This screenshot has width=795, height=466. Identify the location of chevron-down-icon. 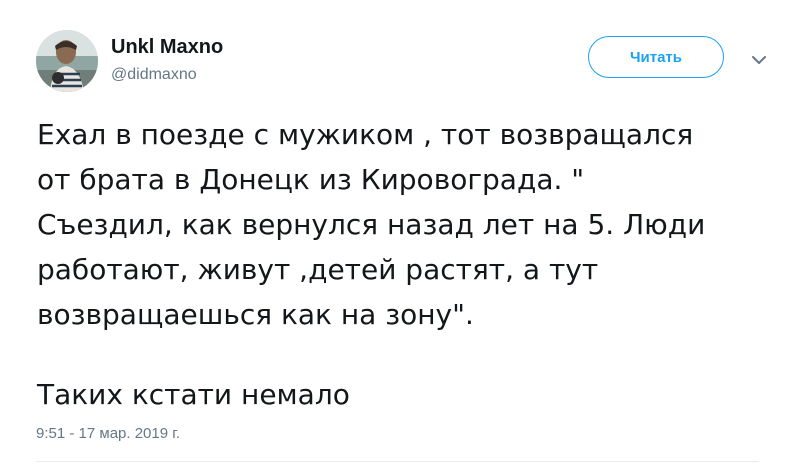
(759, 60).